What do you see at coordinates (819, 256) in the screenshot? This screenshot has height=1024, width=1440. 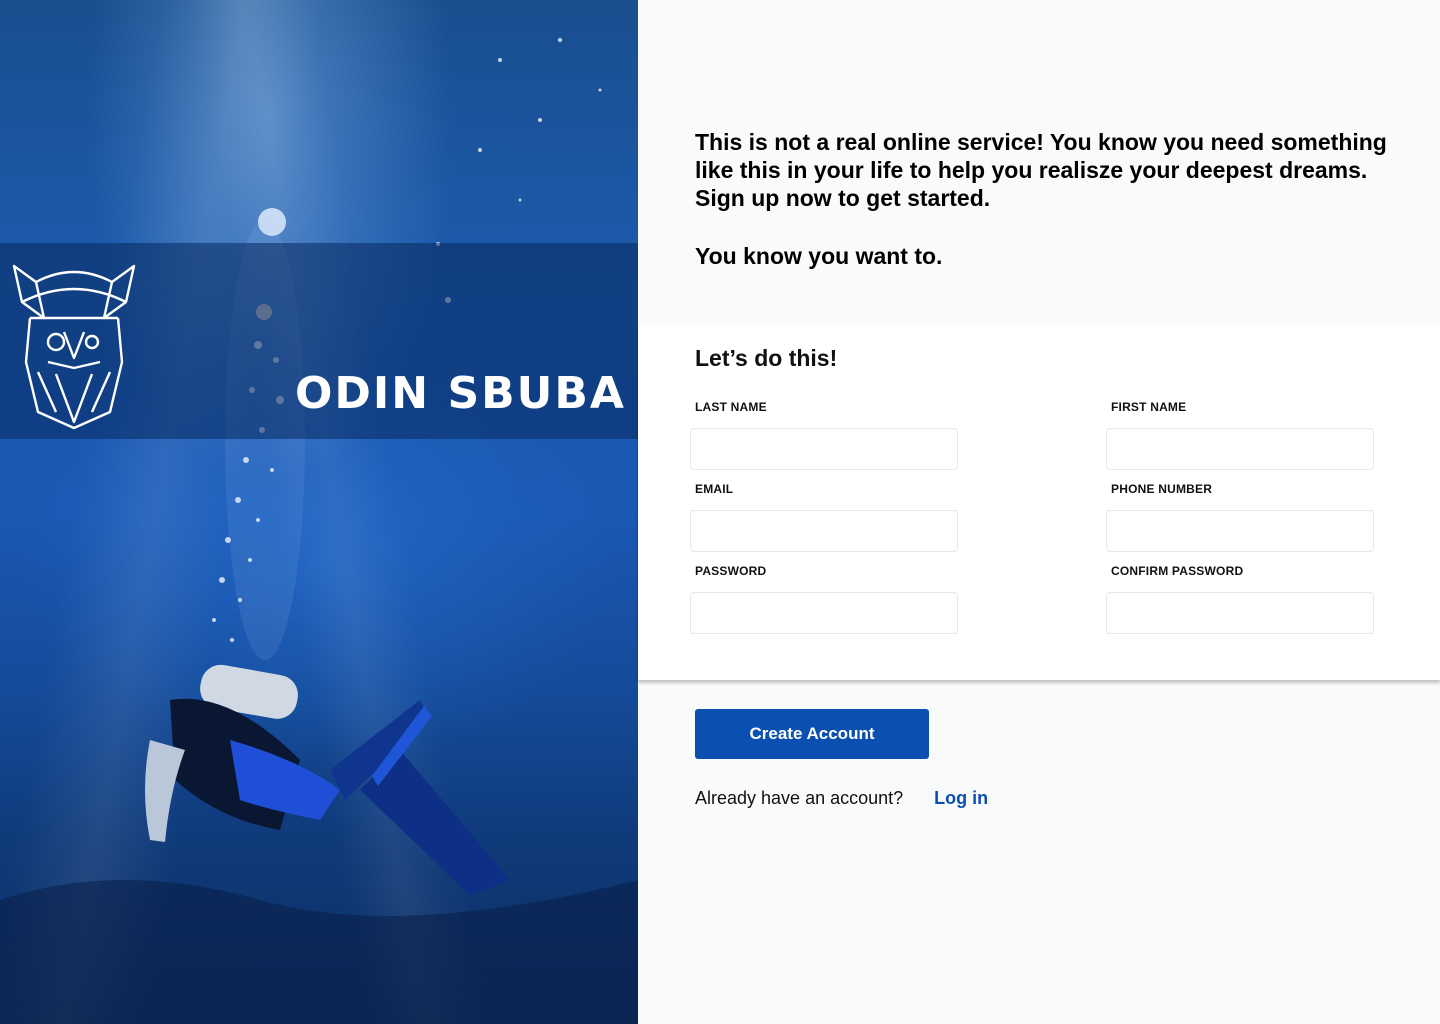 I see `intro-tagline: You know you want to.` at bounding box center [819, 256].